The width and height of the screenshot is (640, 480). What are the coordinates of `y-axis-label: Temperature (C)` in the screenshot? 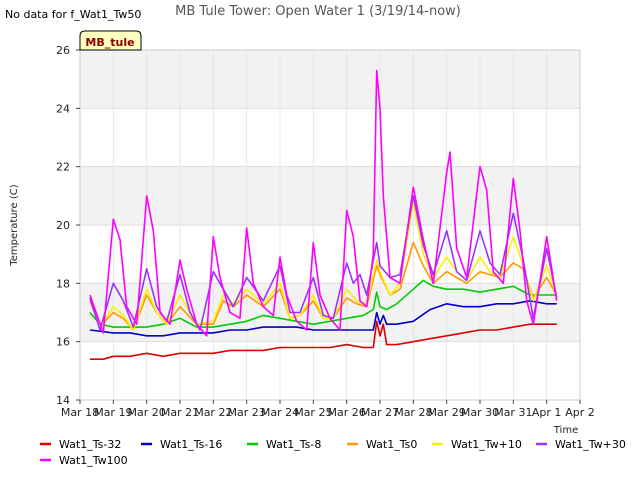 It's located at (14, 225).